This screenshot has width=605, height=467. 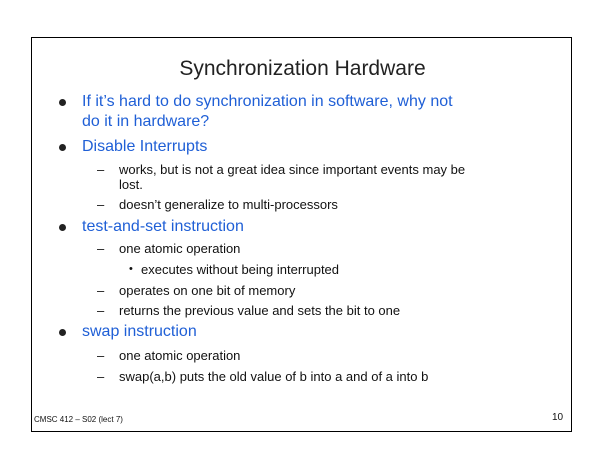 I want to click on bullet-3-line-1: test-and-set instruction, so click(x=163, y=226).